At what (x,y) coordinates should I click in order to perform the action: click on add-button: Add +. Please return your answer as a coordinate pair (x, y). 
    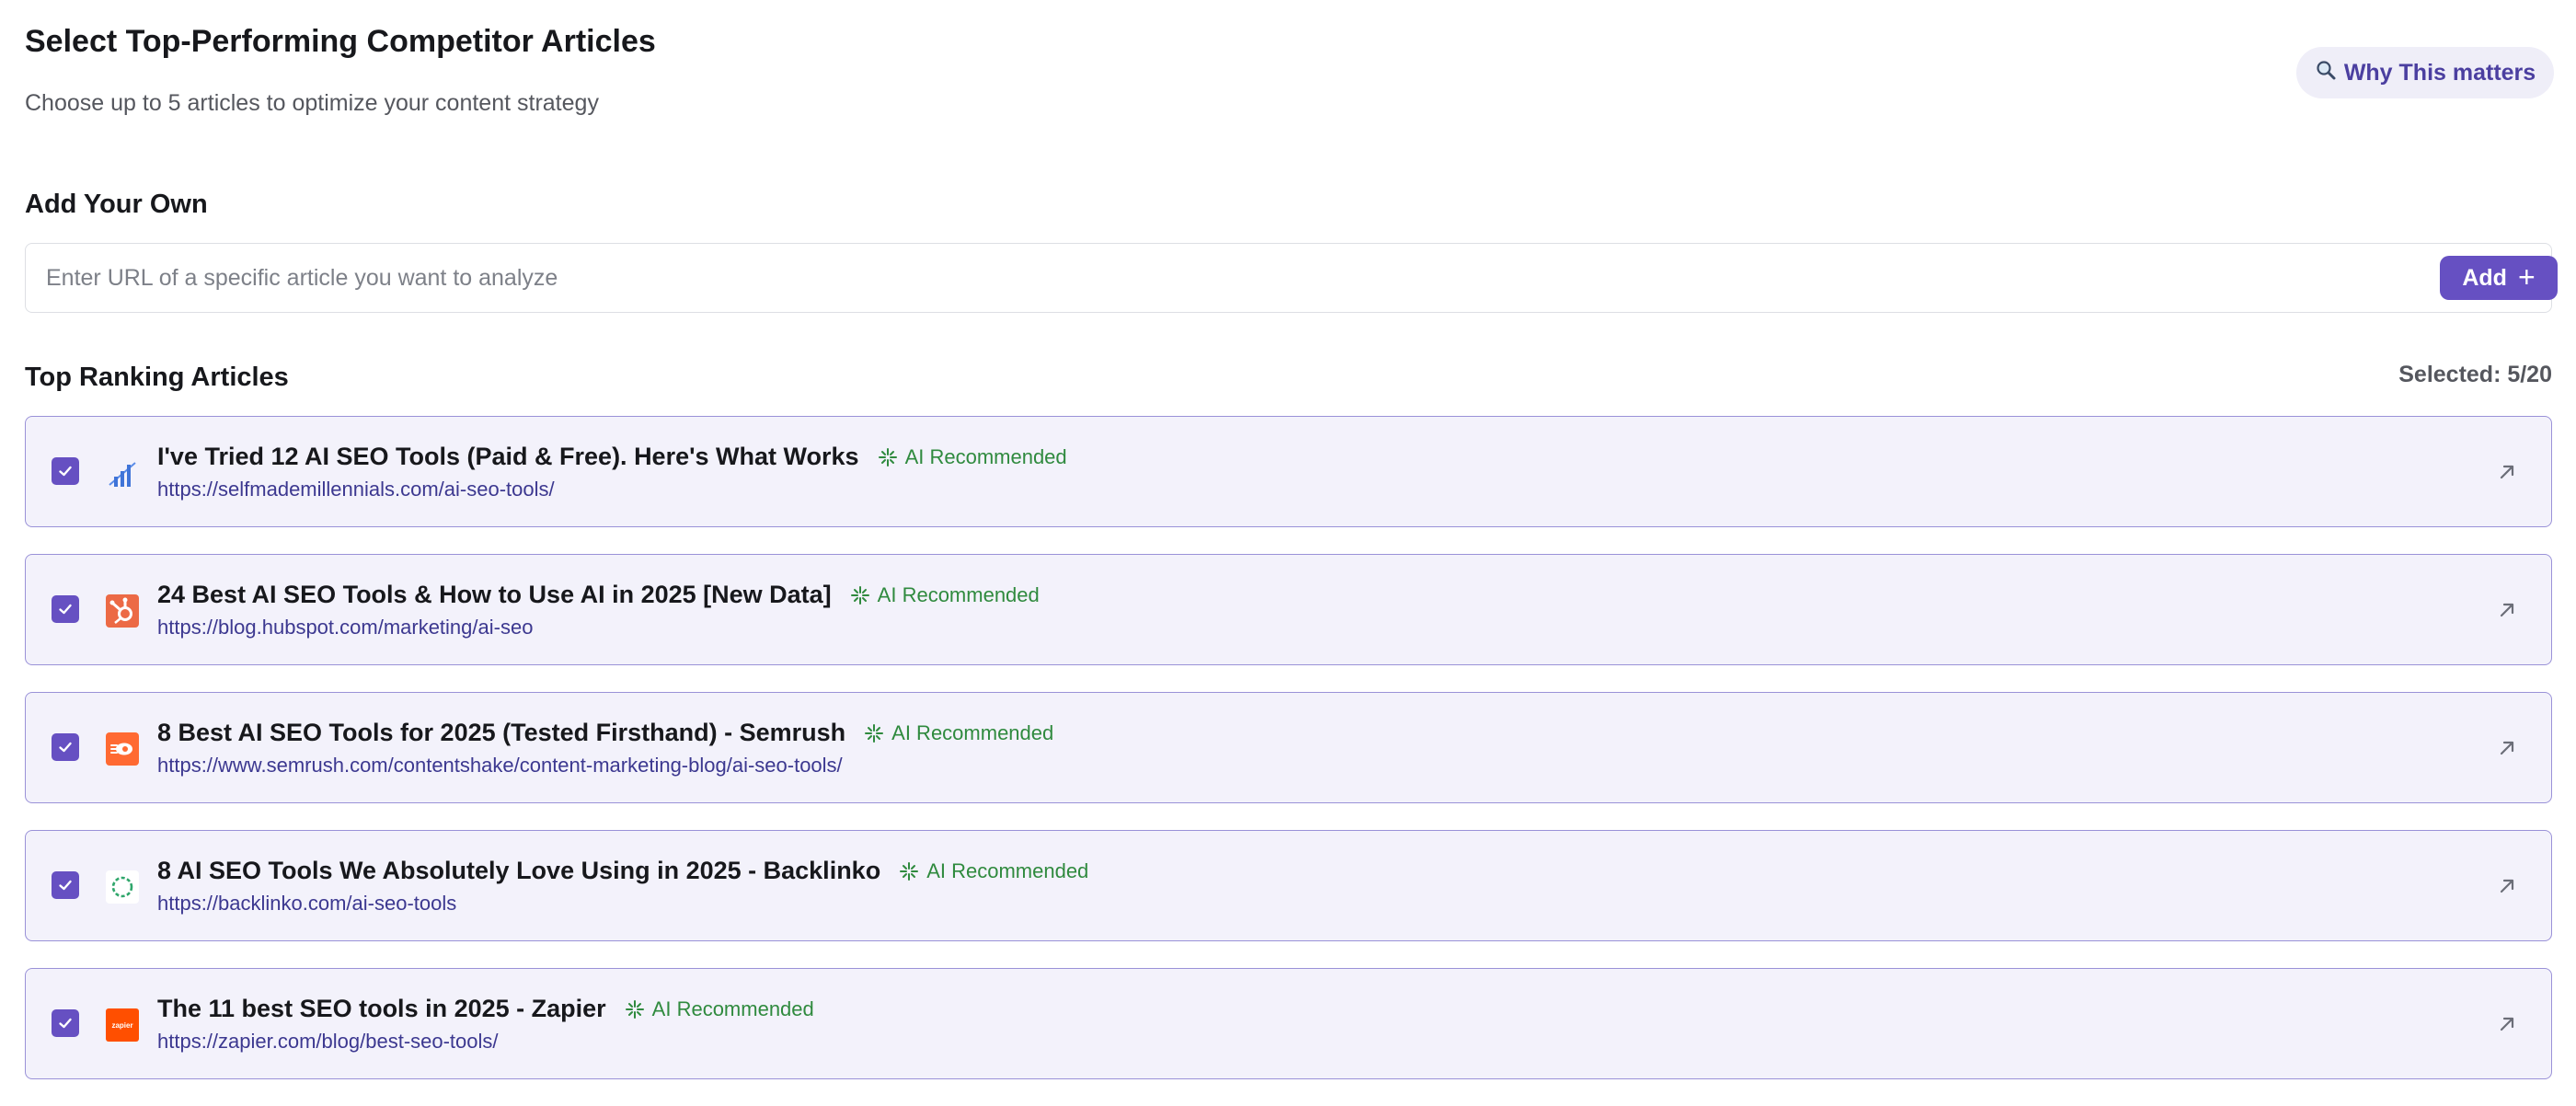
    Looking at the image, I should click on (2499, 278).